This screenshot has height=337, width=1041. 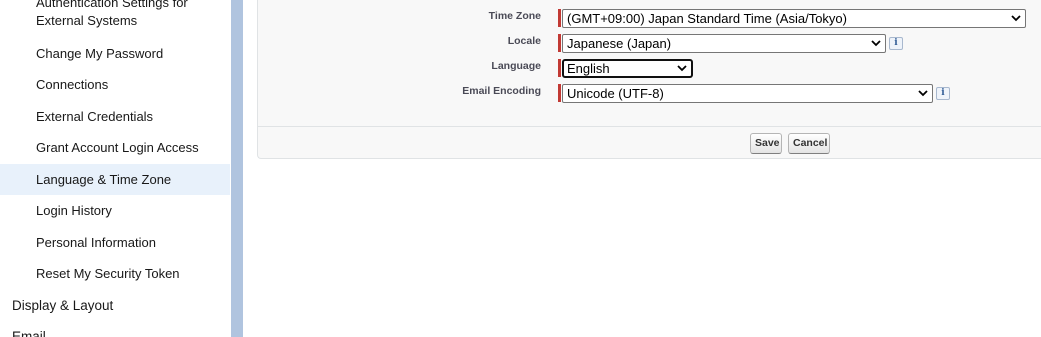 What do you see at coordinates (74, 210) in the screenshot?
I see `sidebar-item-label: Login History` at bounding box center [74, 210].